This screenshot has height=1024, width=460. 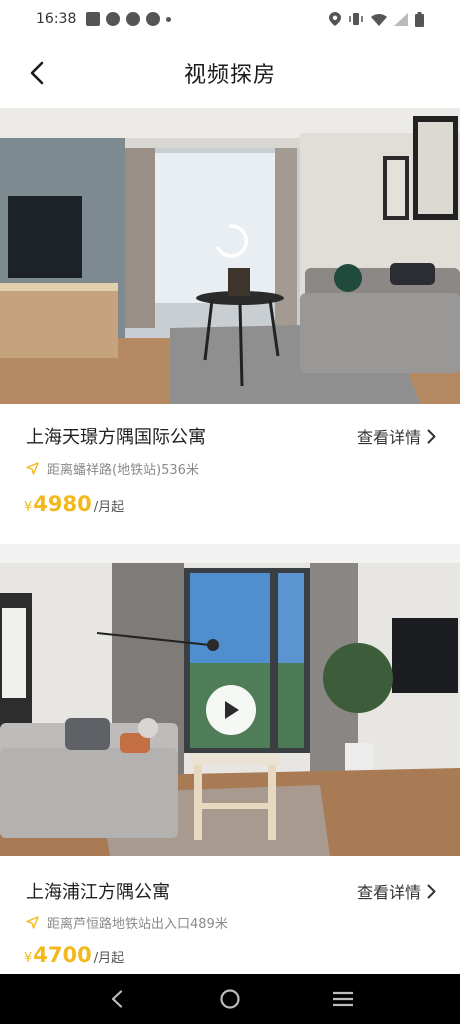 I want to click on system-home-button, so click(x=230, y=999).